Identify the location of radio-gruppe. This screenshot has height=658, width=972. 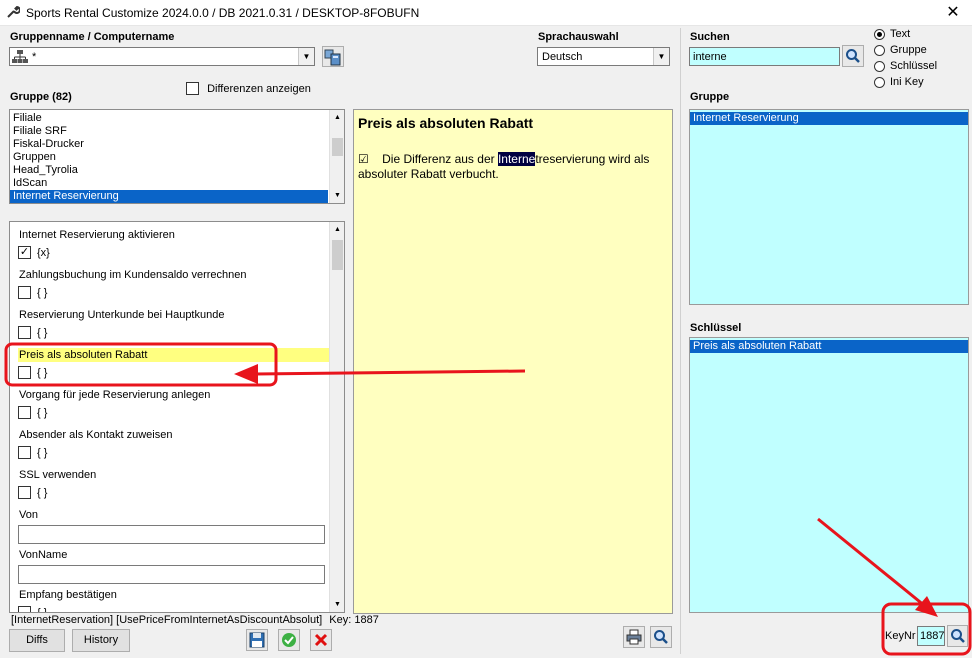
(879, 50).